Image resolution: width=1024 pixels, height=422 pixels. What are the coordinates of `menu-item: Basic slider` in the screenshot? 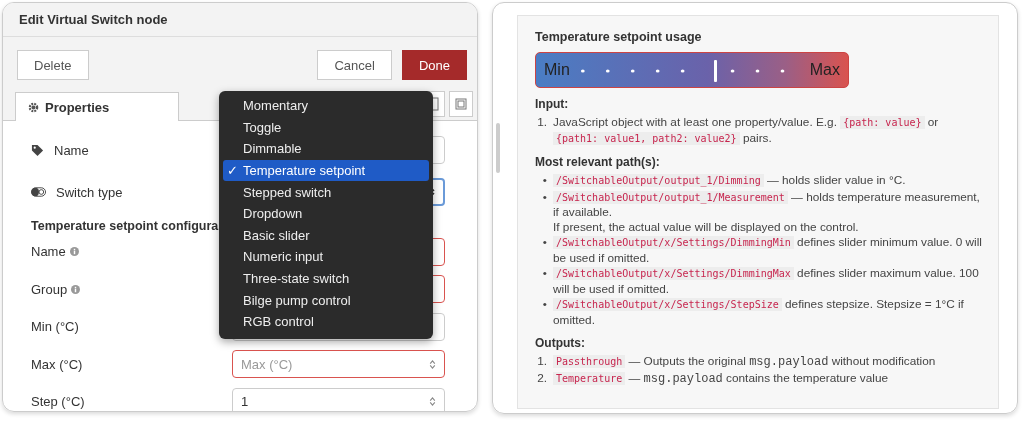 It's located at (326, 235).